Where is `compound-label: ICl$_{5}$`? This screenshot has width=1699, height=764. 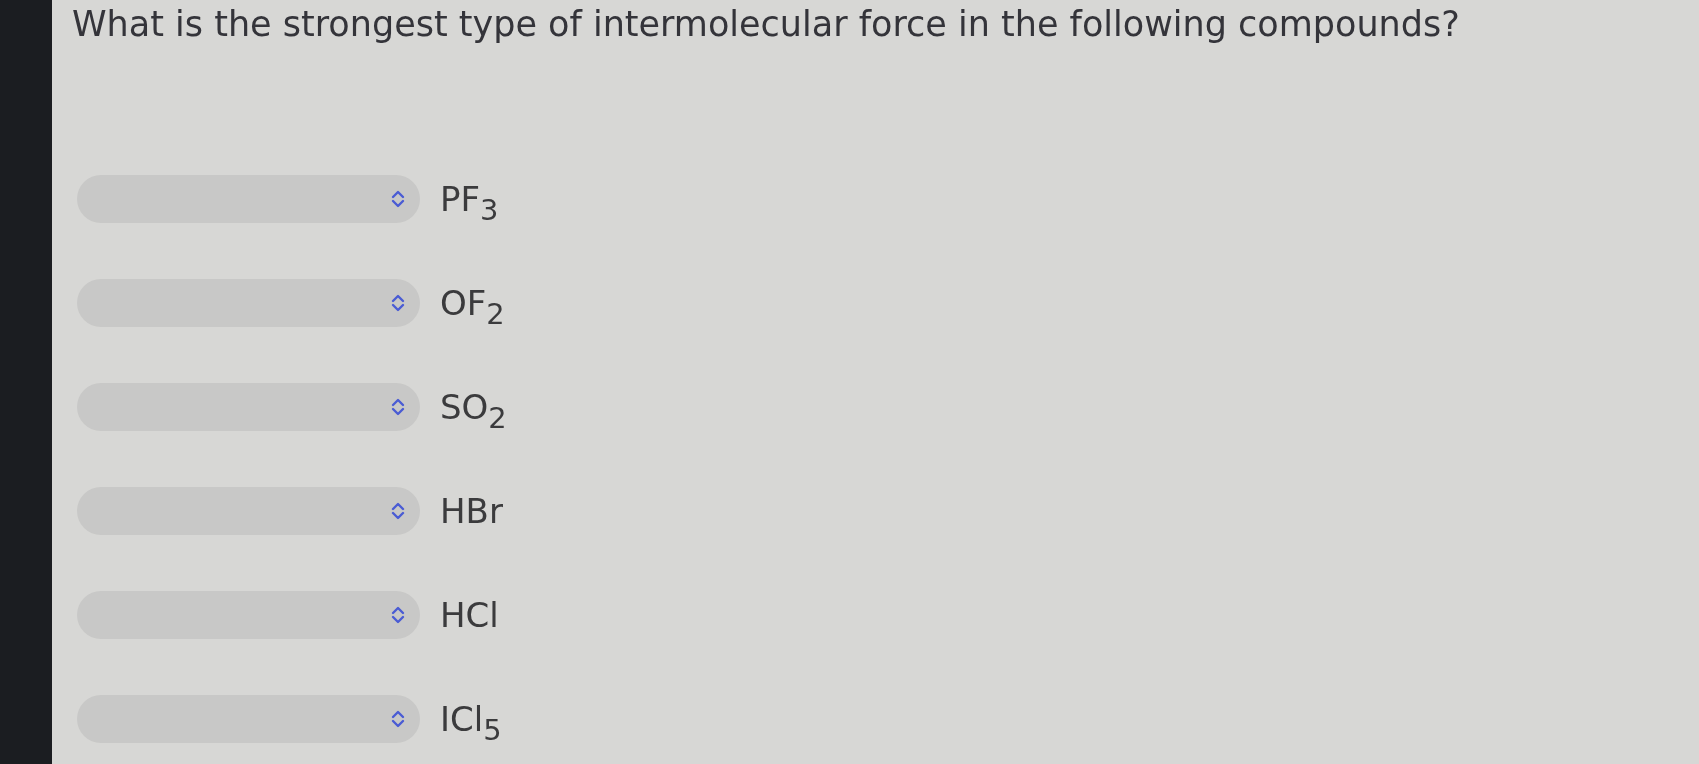 compound-label: ICl$_{5}$ is located at coordinates (471, 719).